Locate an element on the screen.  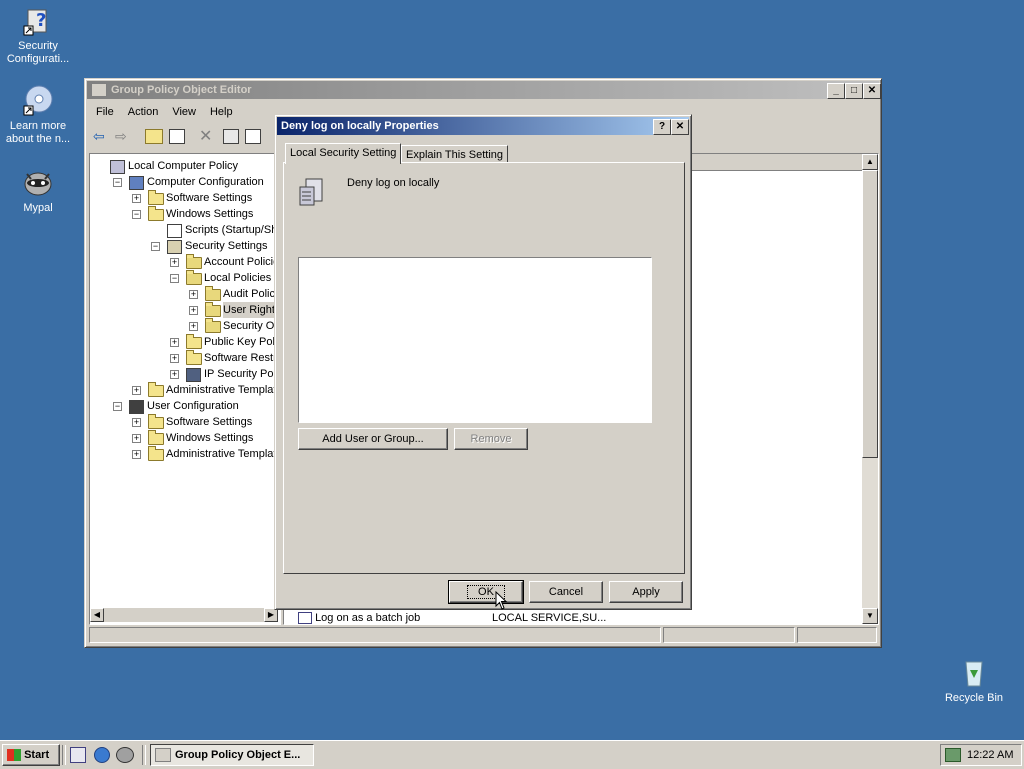
tree-item-software-restriction: + Software Restrict is located at coordinates (185, 358).